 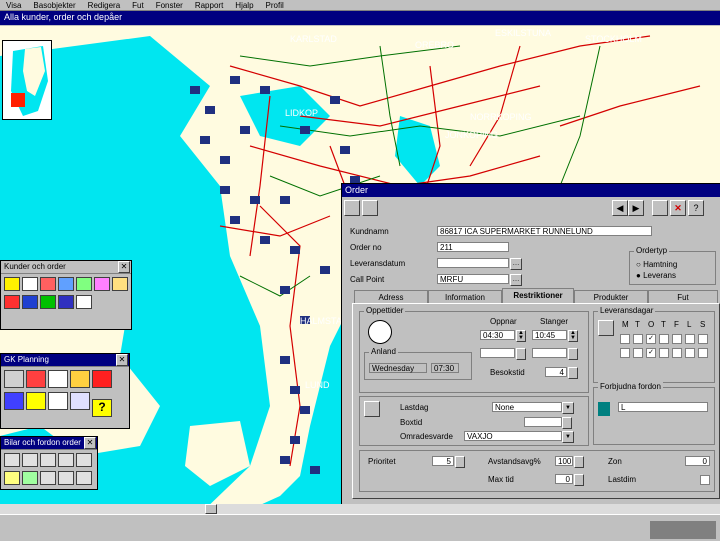 I want to click on forbjudna-field: L, so click(x=663, y=407).